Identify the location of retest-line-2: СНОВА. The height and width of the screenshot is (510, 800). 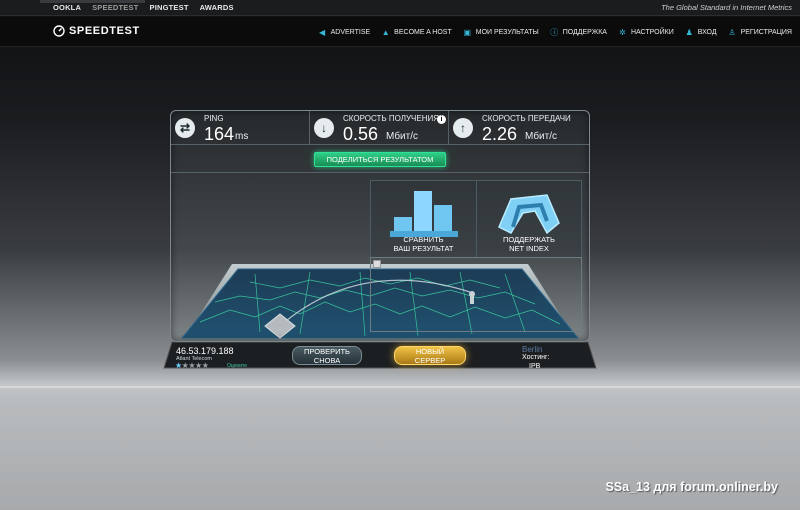
(327, 360).